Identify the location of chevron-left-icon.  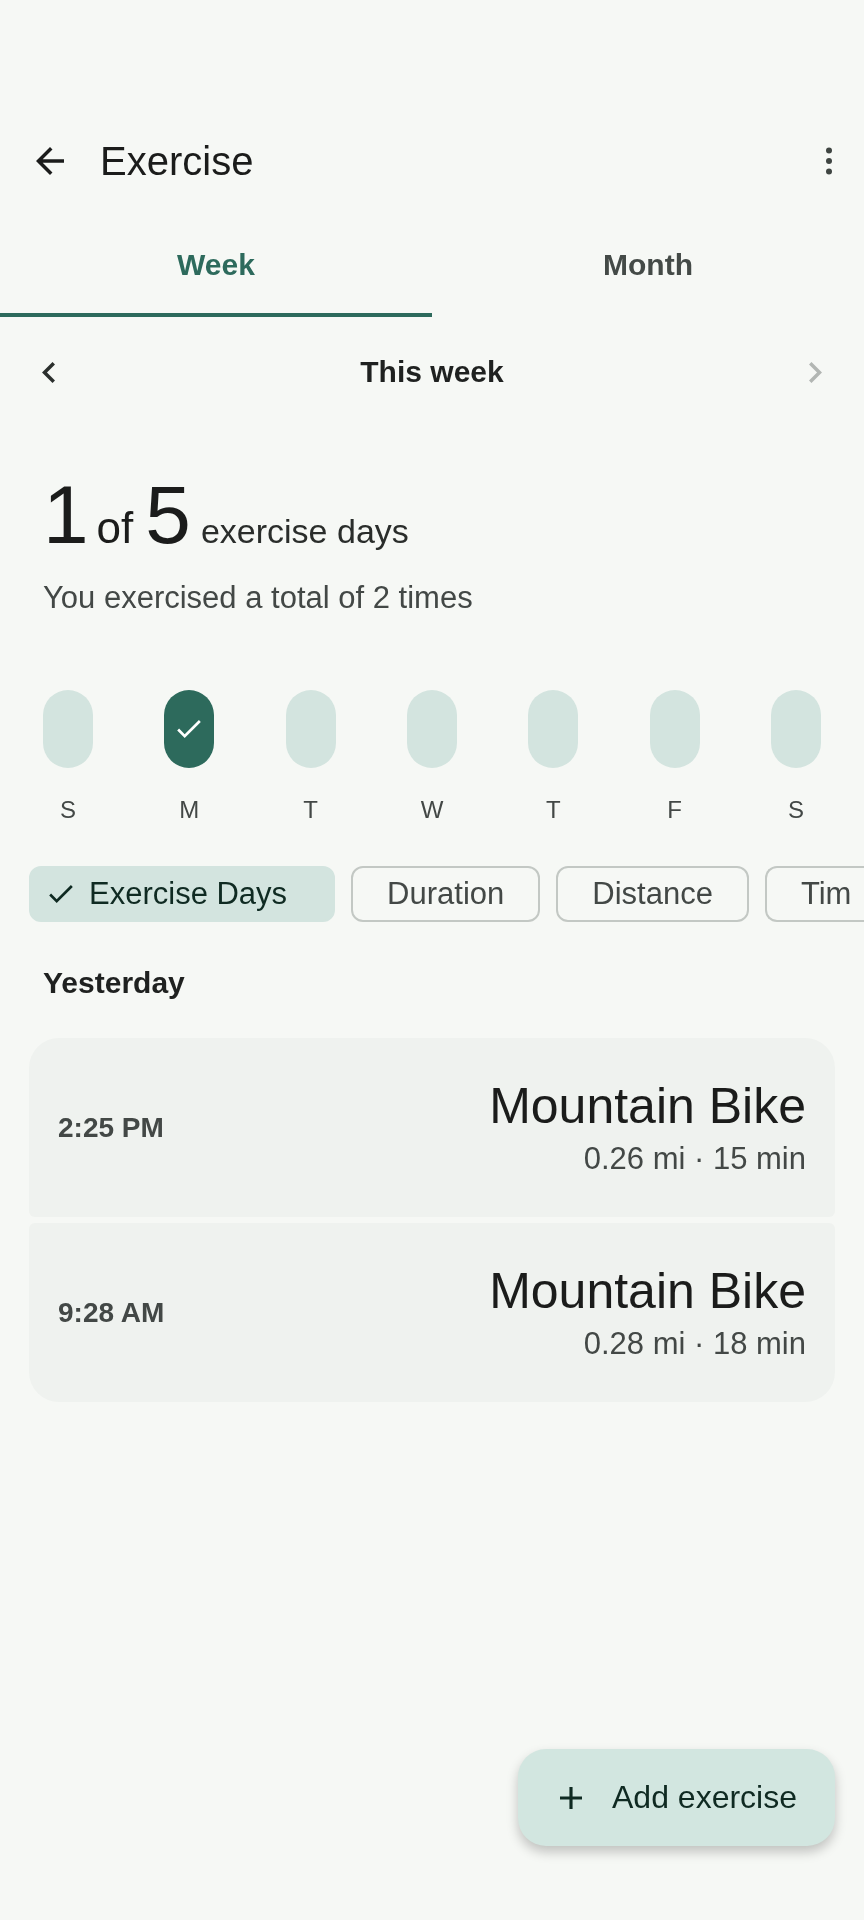
(48, 372).